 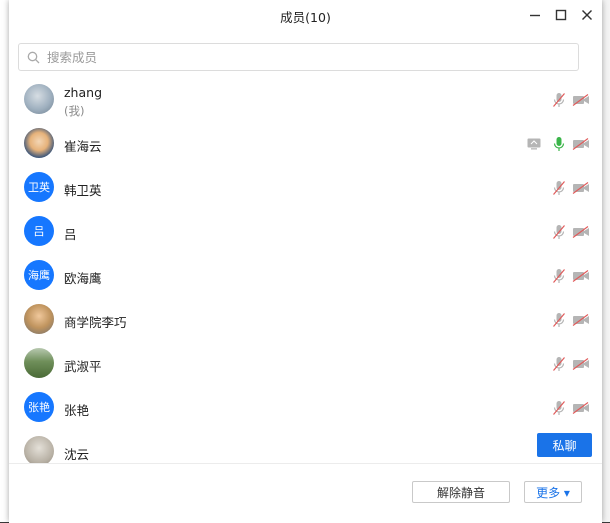 I want to click on minimize-icon, so click(x=535, y=15).